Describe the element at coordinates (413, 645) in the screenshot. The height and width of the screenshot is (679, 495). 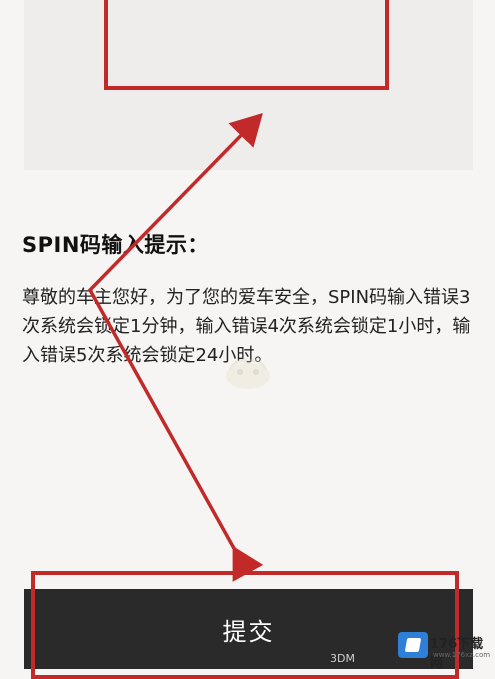
I see `site-logo-icon` at that location.